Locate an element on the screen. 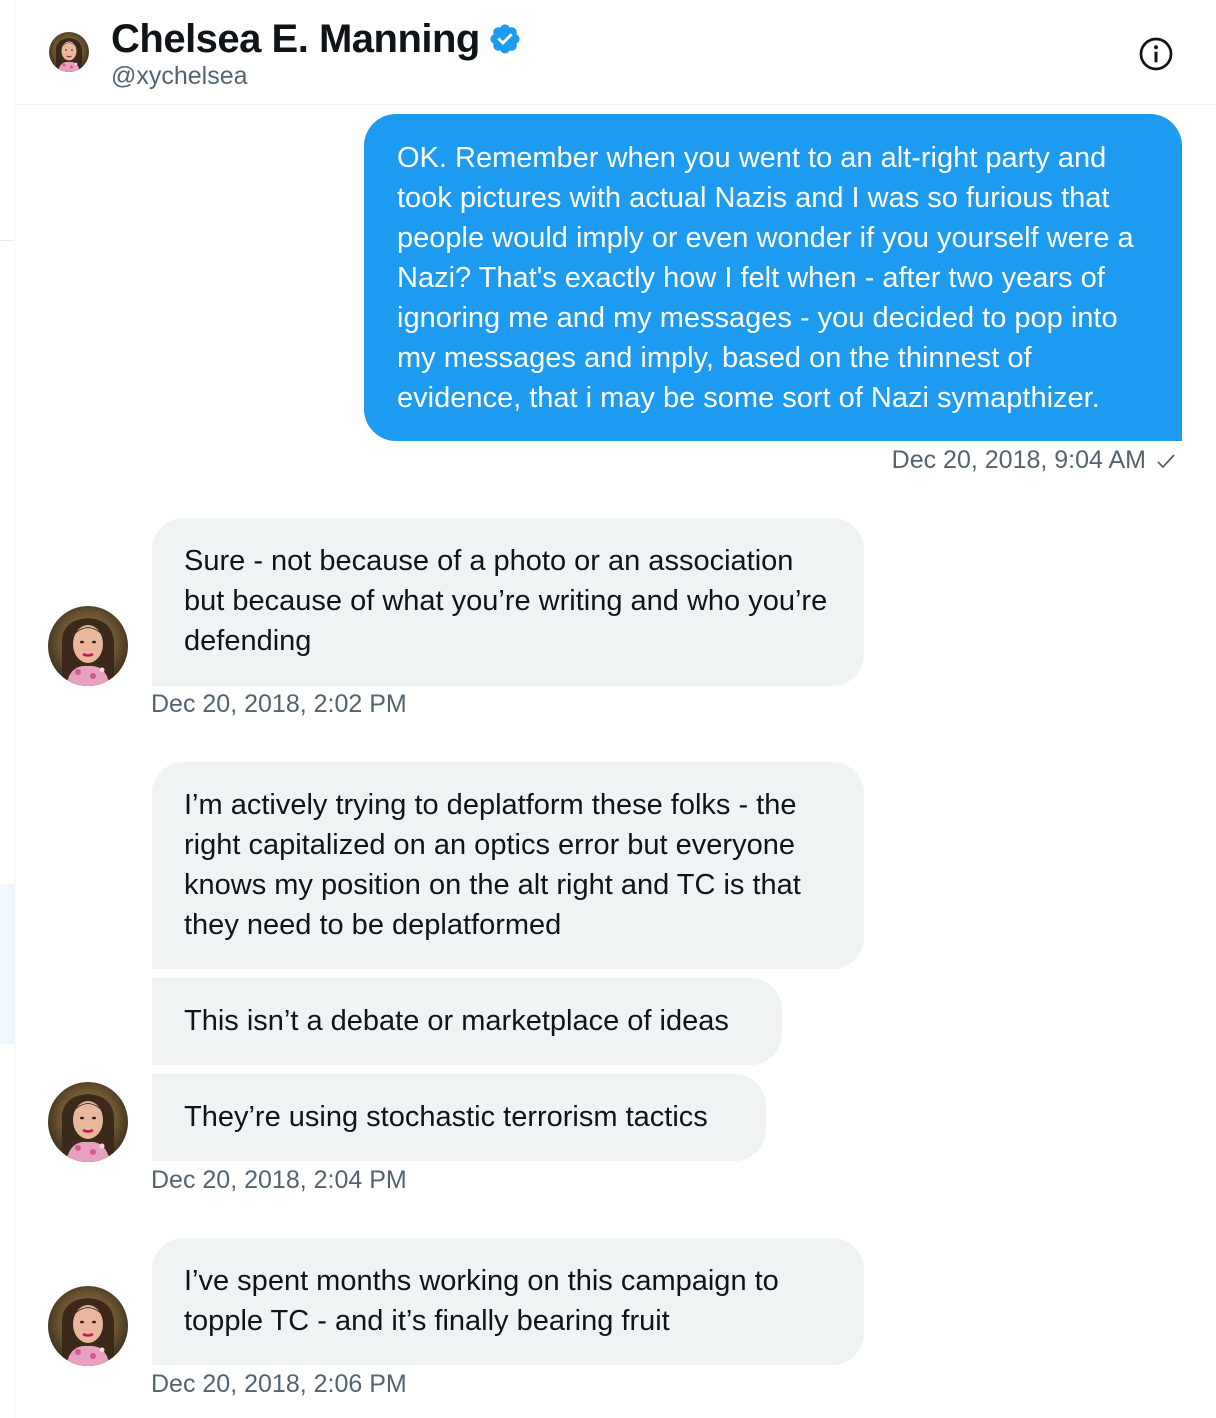 Image resolution: width=1216 pixels, height=1418 pixels. message-timestamp: Dec 20, 2018, 2:04 PM is located at coordinates (279, 1180).